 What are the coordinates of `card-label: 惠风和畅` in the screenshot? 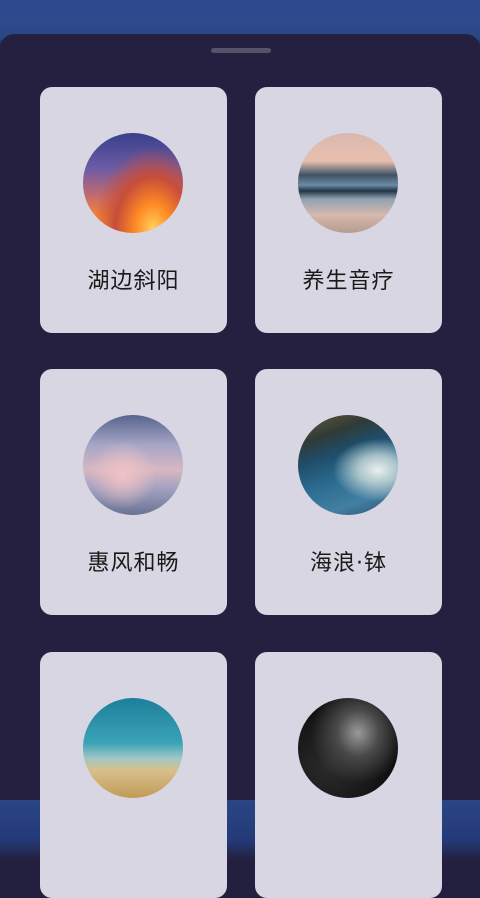 It's located at (133, 563).